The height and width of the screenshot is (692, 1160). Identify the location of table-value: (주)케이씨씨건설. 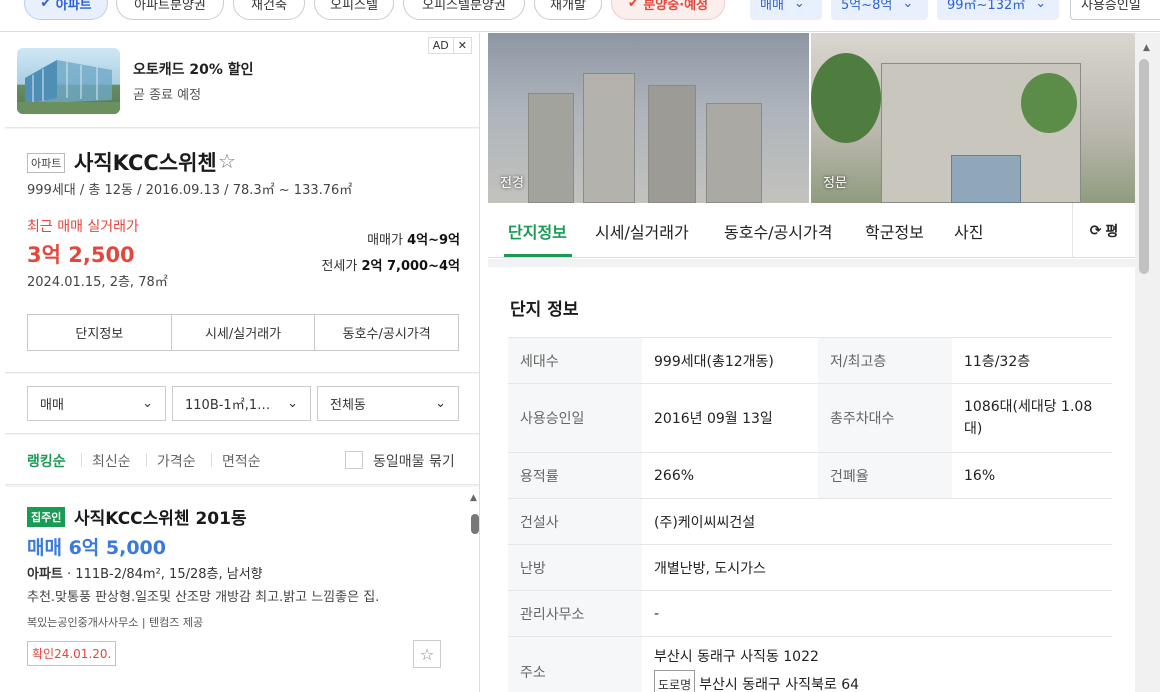
(877, 521).